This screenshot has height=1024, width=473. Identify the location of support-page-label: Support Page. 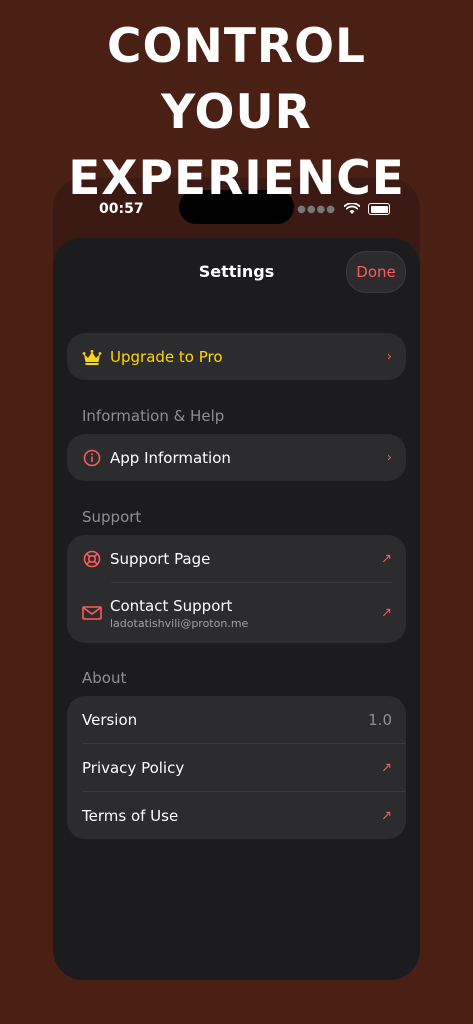
(160, 558).